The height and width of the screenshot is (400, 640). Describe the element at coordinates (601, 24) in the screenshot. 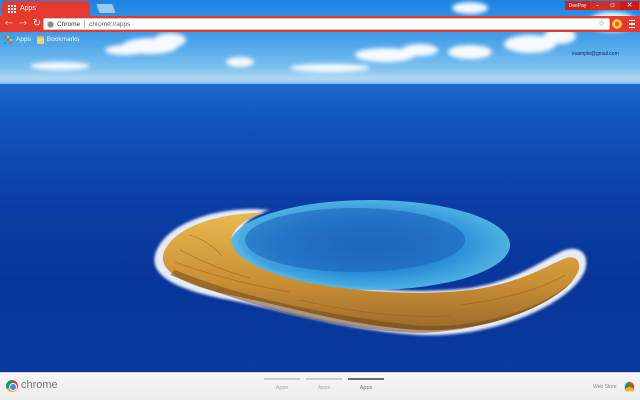

I see `bookmark-star-icon: ☆` at that location.